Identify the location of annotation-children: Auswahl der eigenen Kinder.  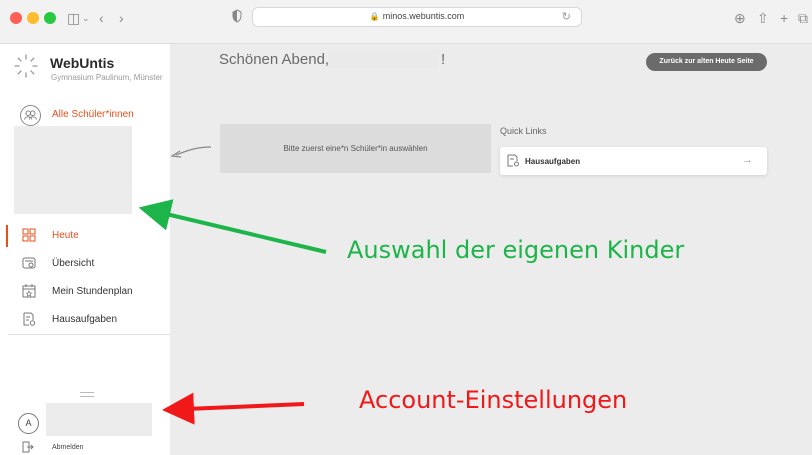
(516, 250).